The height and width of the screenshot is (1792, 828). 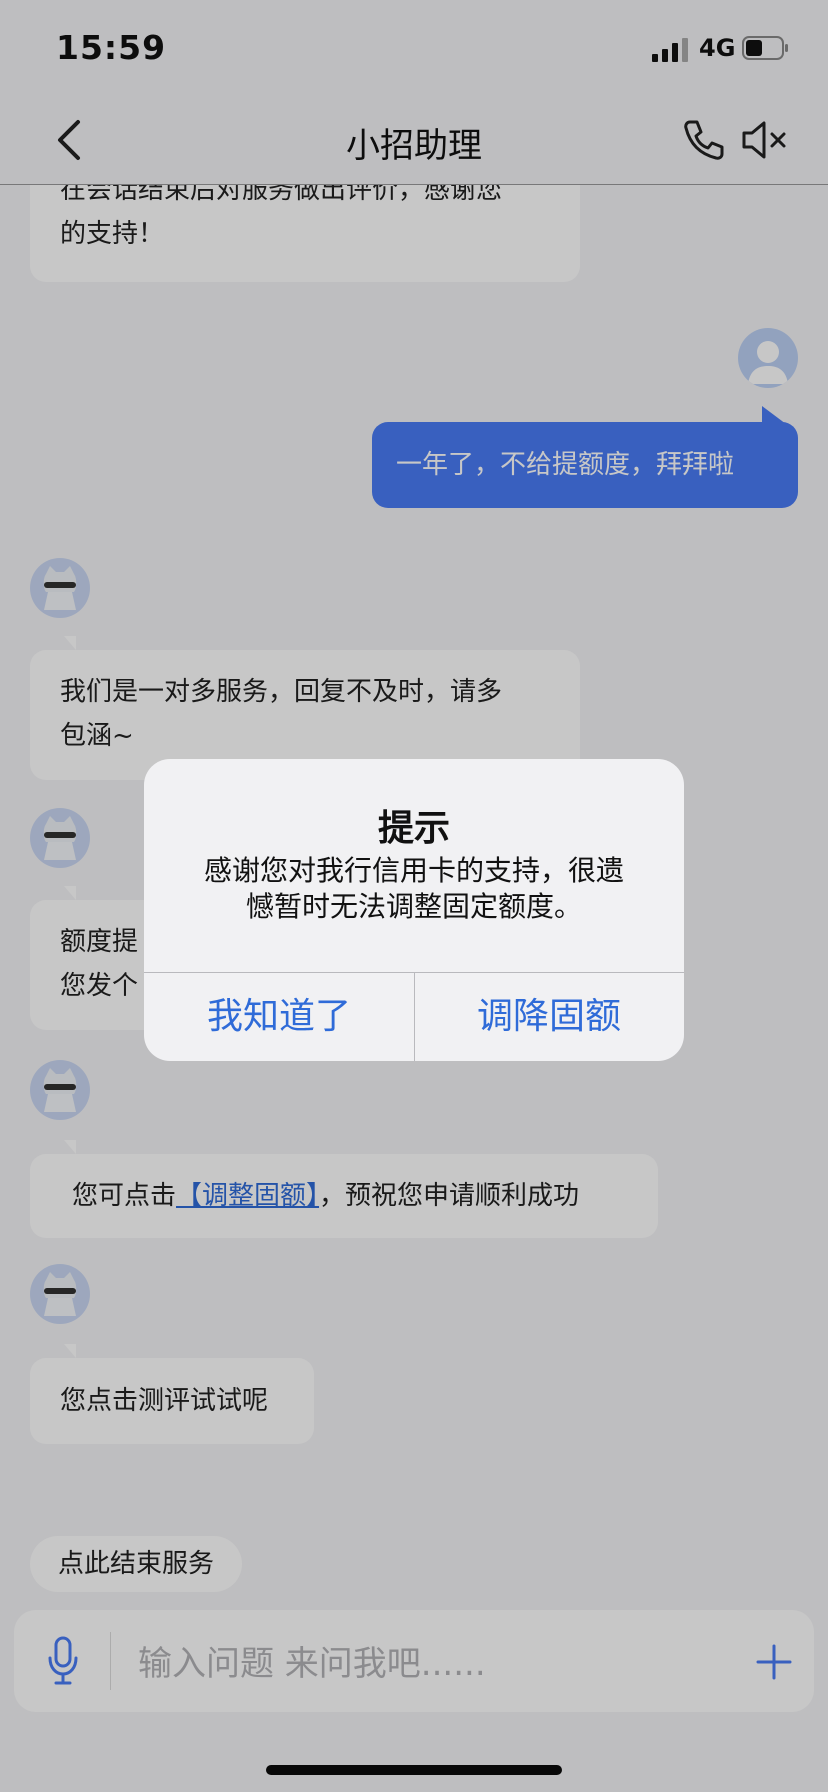 What do you see at coordinates (449, 1196) in the screenshot?
I see `message-text: ，预祝您申请顺利成功` at bounding box center [449, 1196].